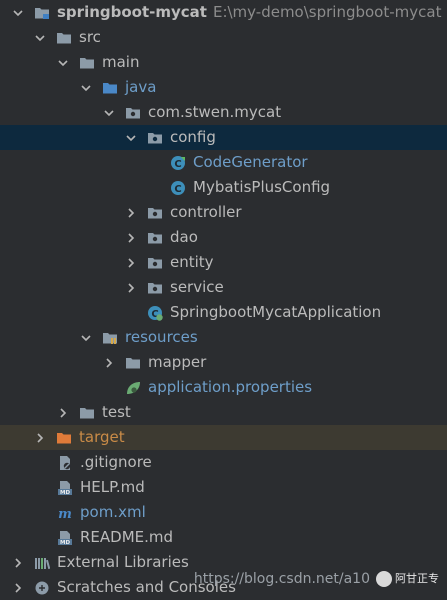 The image size is (447, 600). I want to click on maven-icon: m, so click(65, 513).